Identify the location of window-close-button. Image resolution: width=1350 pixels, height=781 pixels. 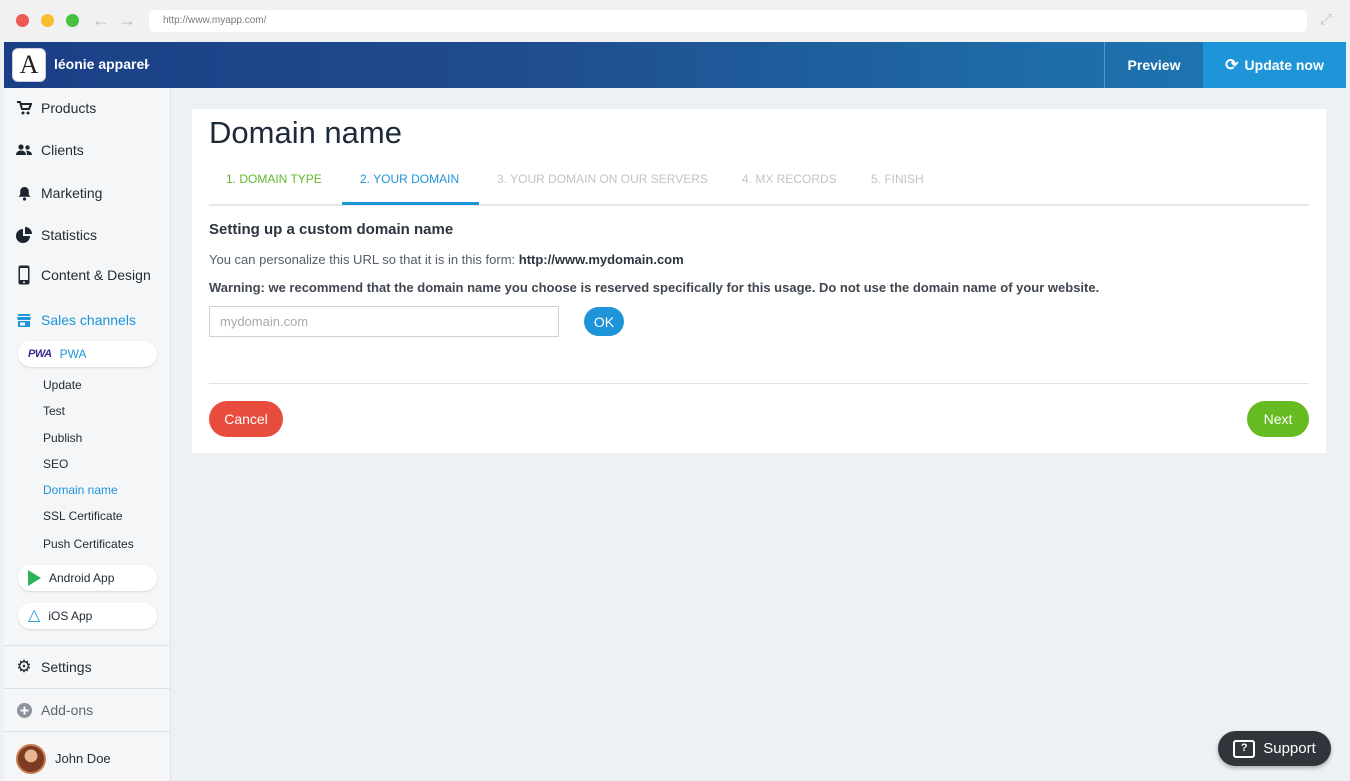
(22, 20).